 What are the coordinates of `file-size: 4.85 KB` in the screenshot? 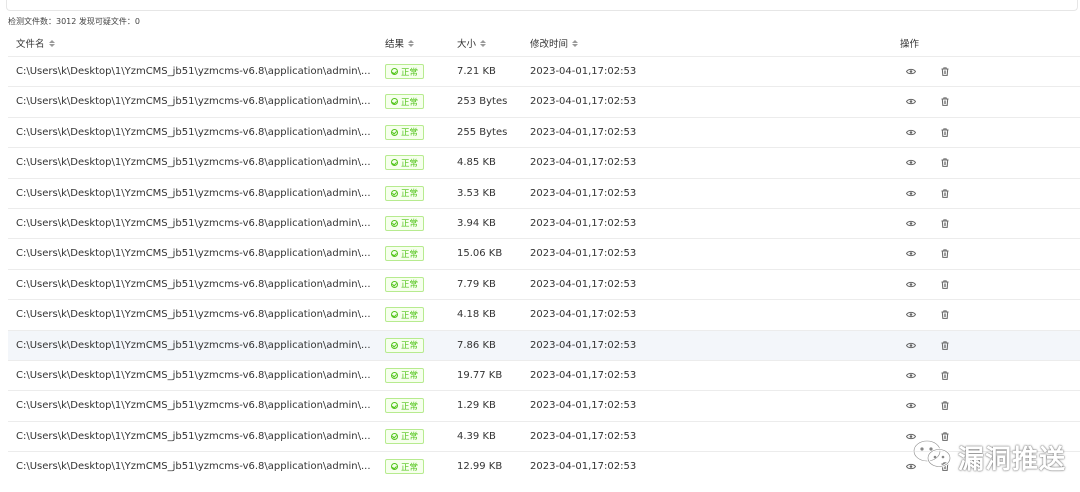 It's located at (476, 163).